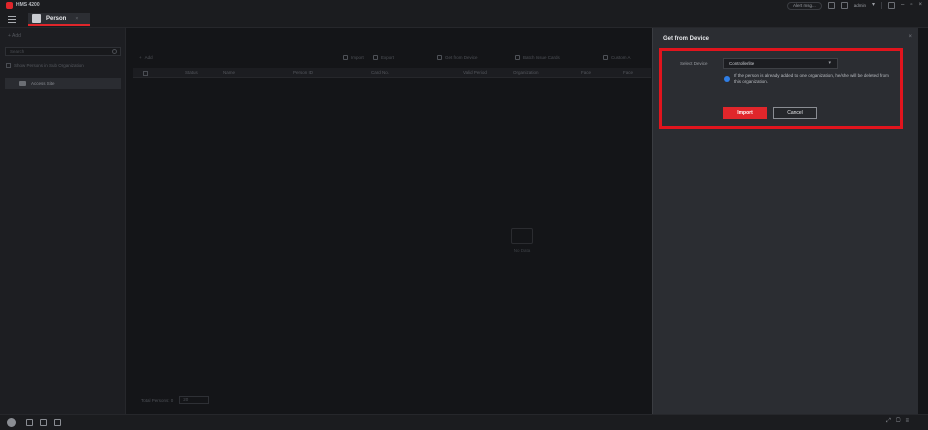 This screenshot has height=430, width=928. What do you see at coordinates (742, 63) in the screenshot?
I see `select-device-value: Controllerlite` at bounding box center [742, 63].